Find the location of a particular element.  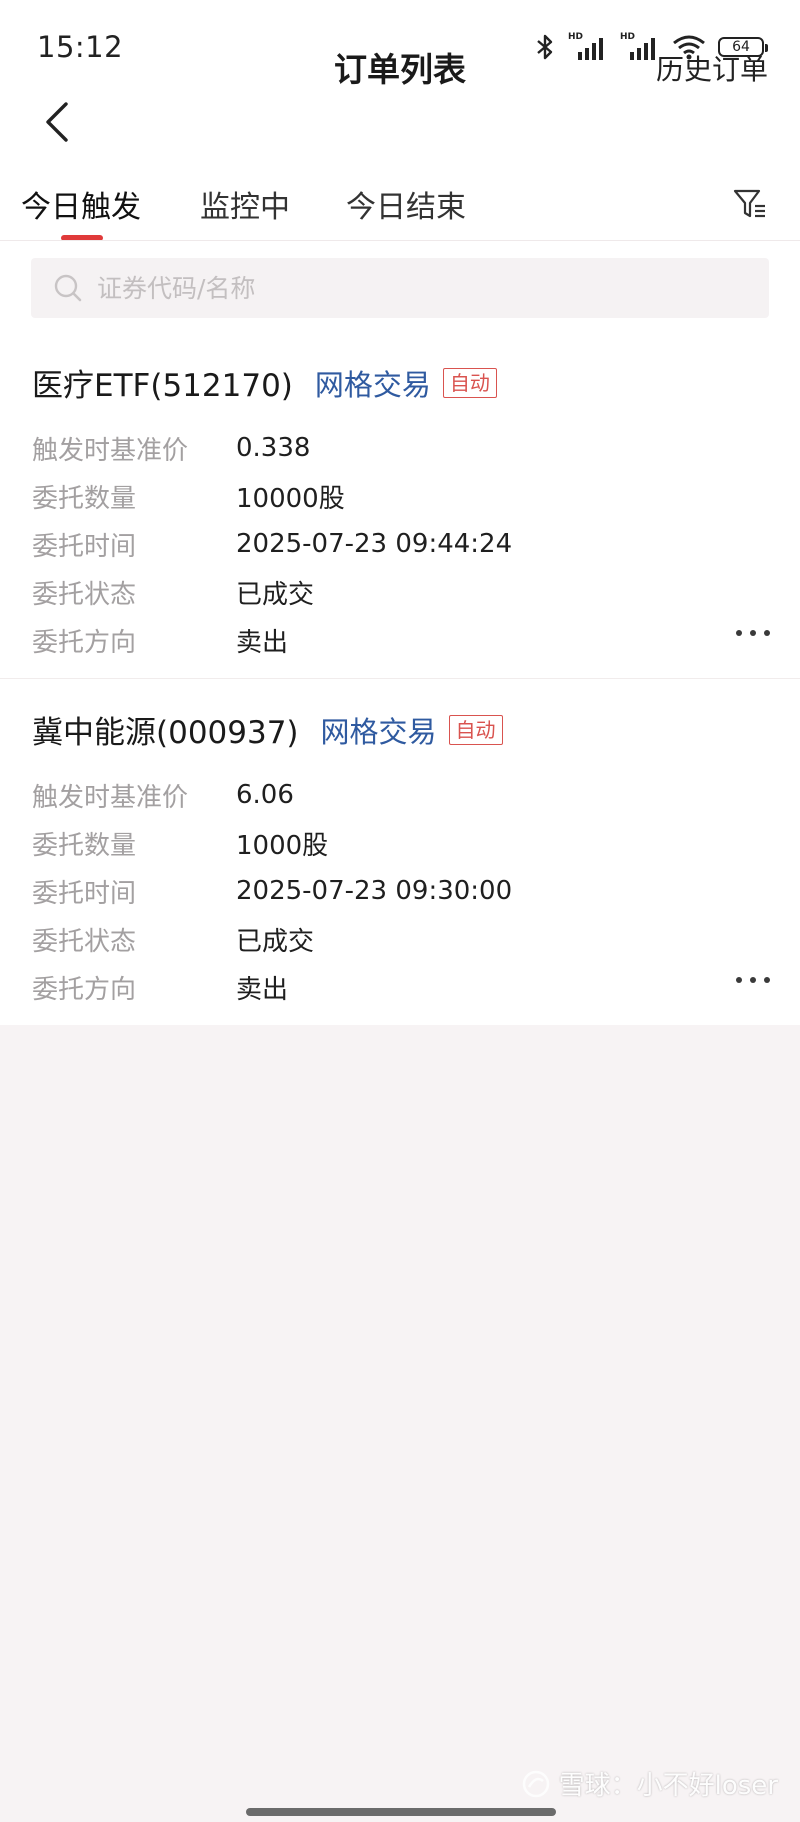

home-indicator is located at coordinates (401, 1812).